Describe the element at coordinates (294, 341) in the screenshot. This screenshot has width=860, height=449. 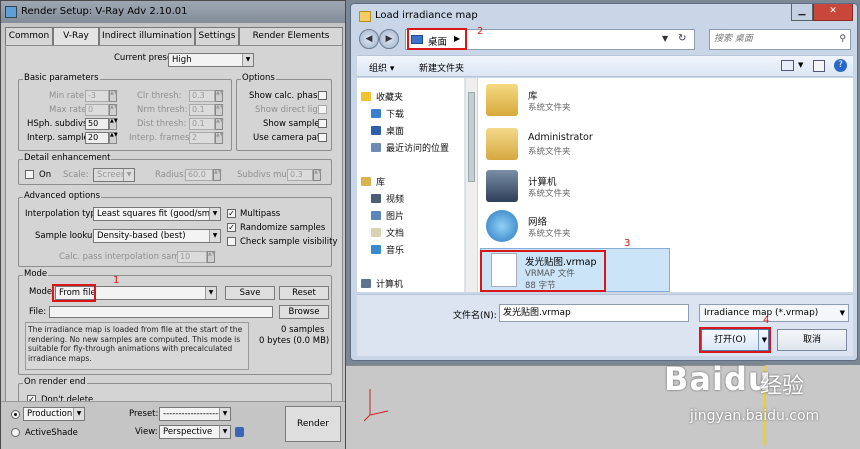
I see `map-size: 0 bytes (0.0 MB)` at that location.